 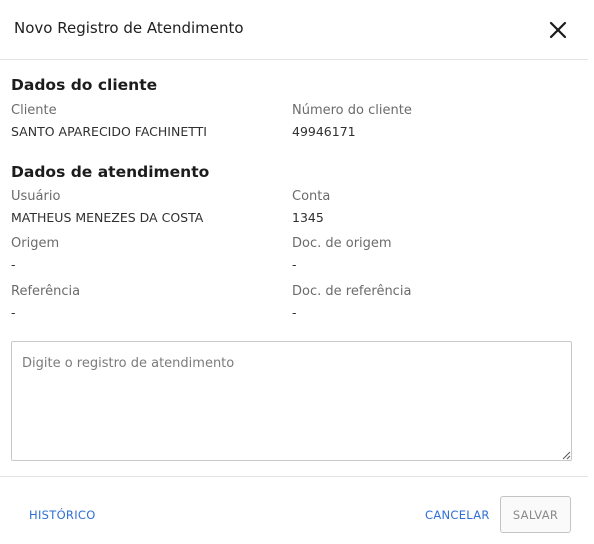 I want to click on history-button: HISTÓRICO, so click(x=62, y=515).